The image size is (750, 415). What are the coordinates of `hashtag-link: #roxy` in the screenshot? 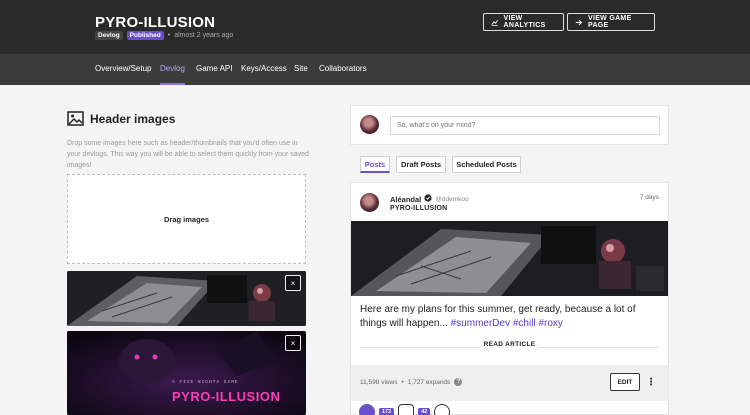 It's located at (550, 323).